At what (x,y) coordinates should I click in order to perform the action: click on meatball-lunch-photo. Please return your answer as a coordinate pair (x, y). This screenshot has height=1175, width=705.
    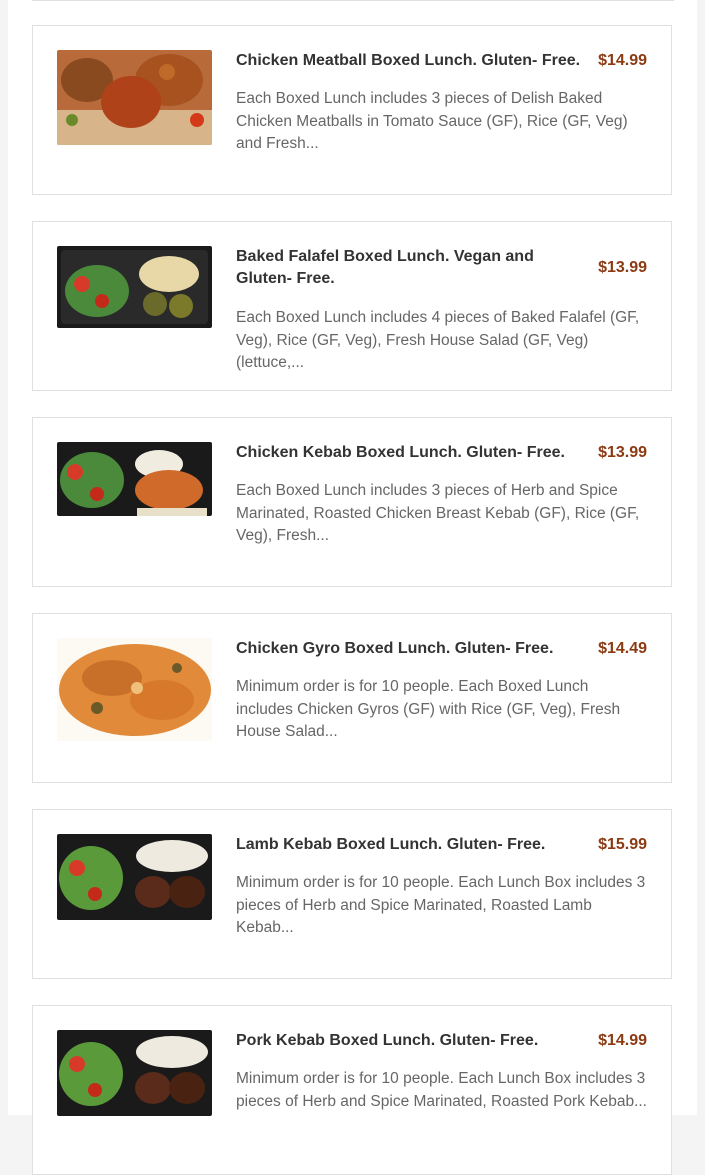
    Looking at the image, I should click on (134, 97).